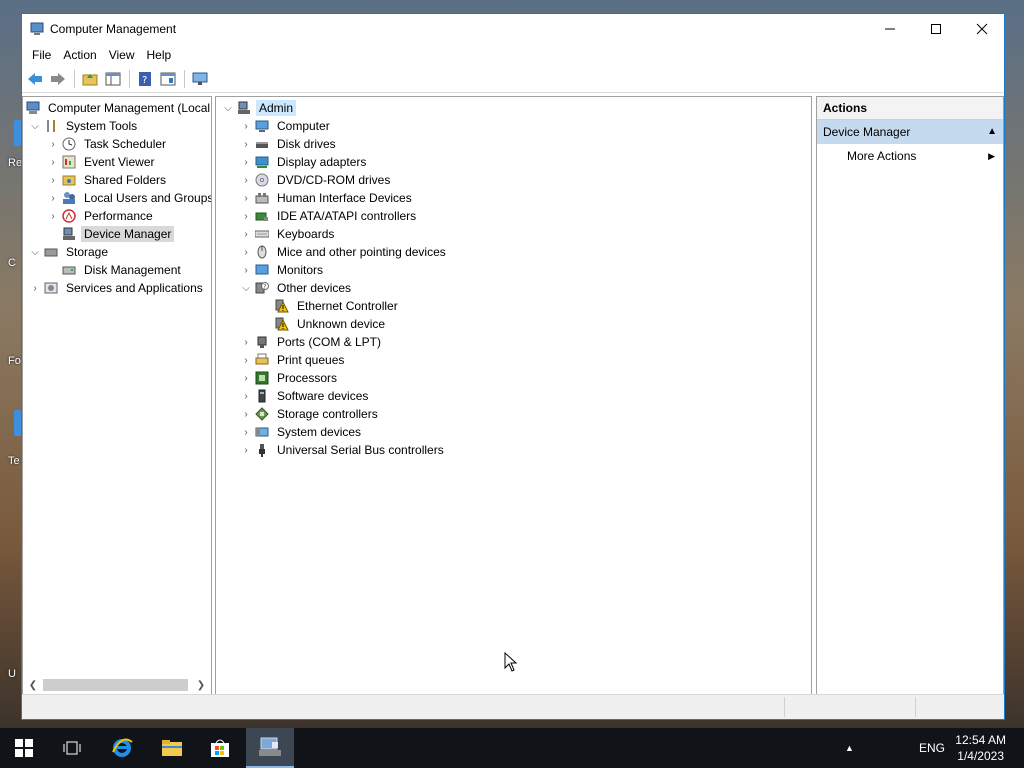  What do you see at coordinates (79, 55) in the screenshot?
I see `menu-action: Action` at bounding box center [79, 55].